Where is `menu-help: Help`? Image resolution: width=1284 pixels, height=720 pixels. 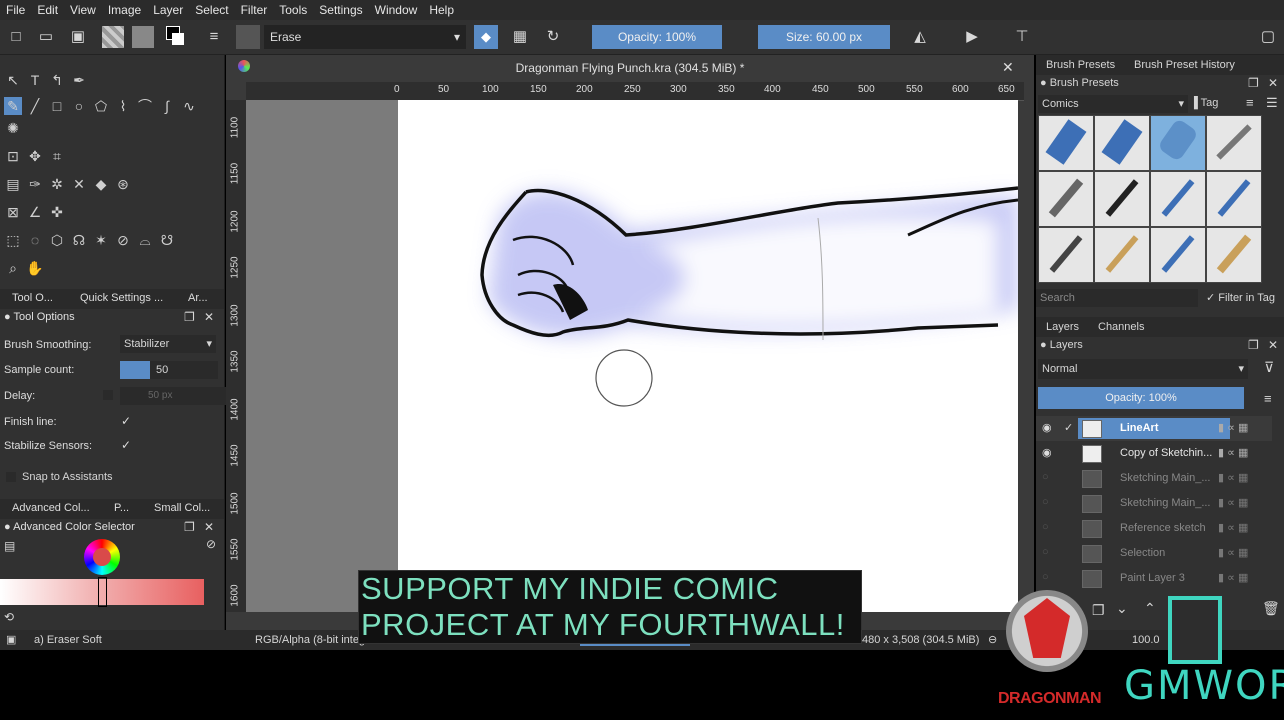 menu-help: Help is located at coordinates (441, 10).